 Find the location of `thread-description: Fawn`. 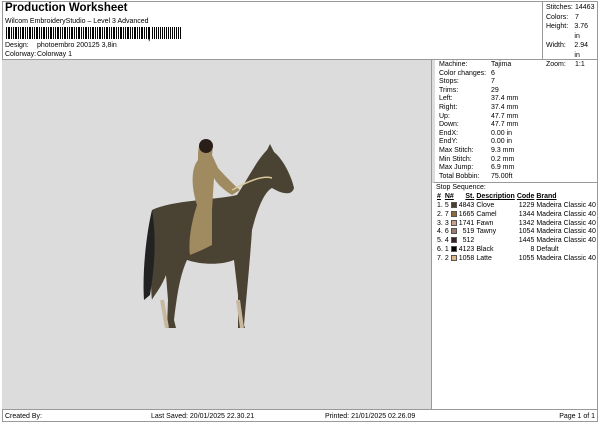

thread-description: Fawn is located at coordinates (485, 223).